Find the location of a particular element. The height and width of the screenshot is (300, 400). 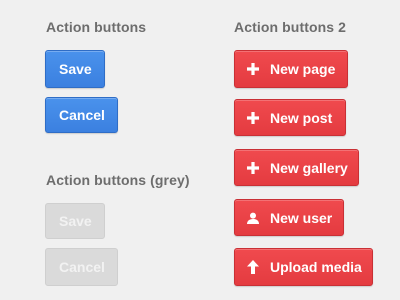

upload-media-button: Upload media is located at coordinates (303, 267).